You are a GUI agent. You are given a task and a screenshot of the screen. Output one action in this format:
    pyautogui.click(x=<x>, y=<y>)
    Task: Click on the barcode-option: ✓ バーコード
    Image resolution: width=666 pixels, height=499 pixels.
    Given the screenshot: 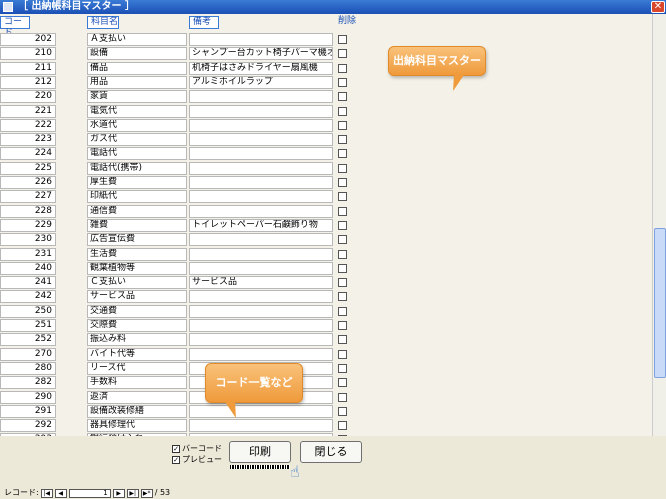 What is the action you would take?
    pyautogui.click(x=197, y=449)
    